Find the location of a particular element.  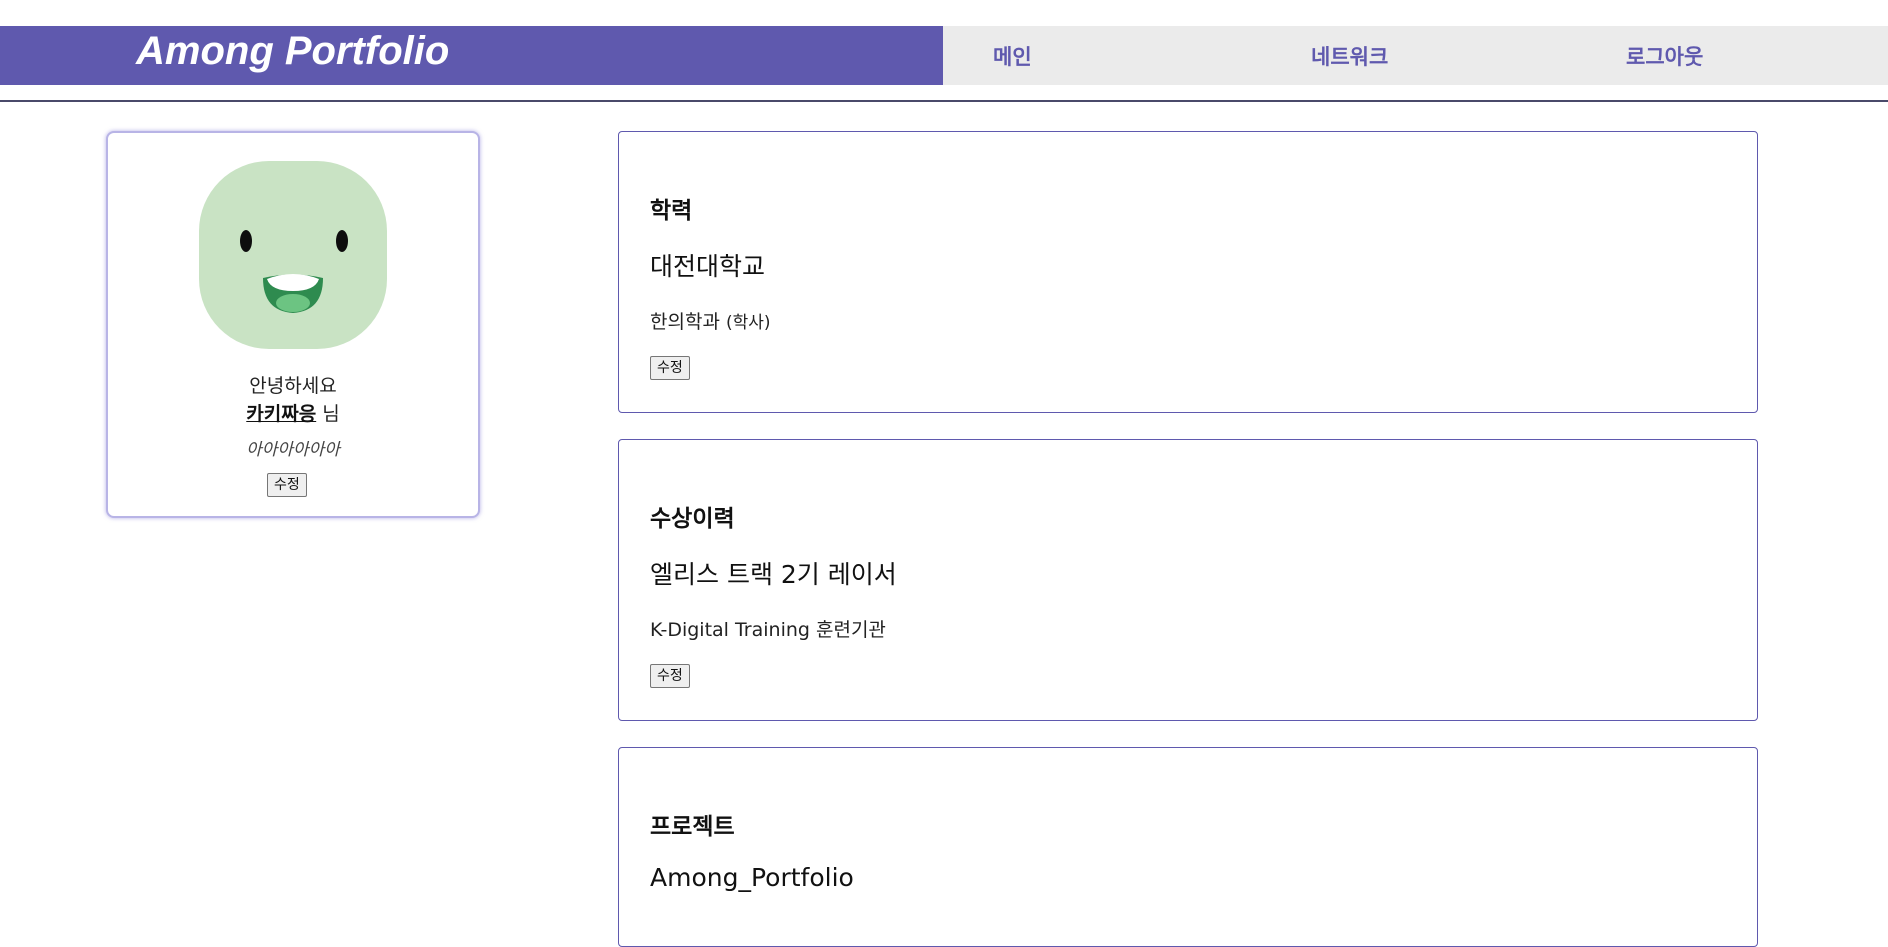

top-header: Among Portfolio 메인 네트워크 로그아웃 is located at coordinates (944, 55).